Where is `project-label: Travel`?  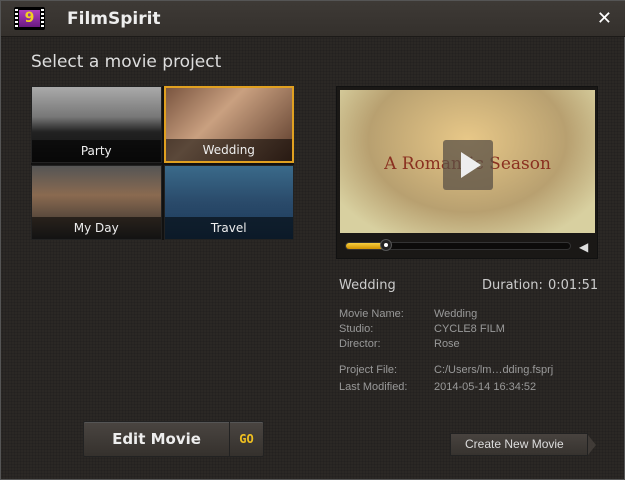
project-label: Travel is located at coordinates (228, 228).